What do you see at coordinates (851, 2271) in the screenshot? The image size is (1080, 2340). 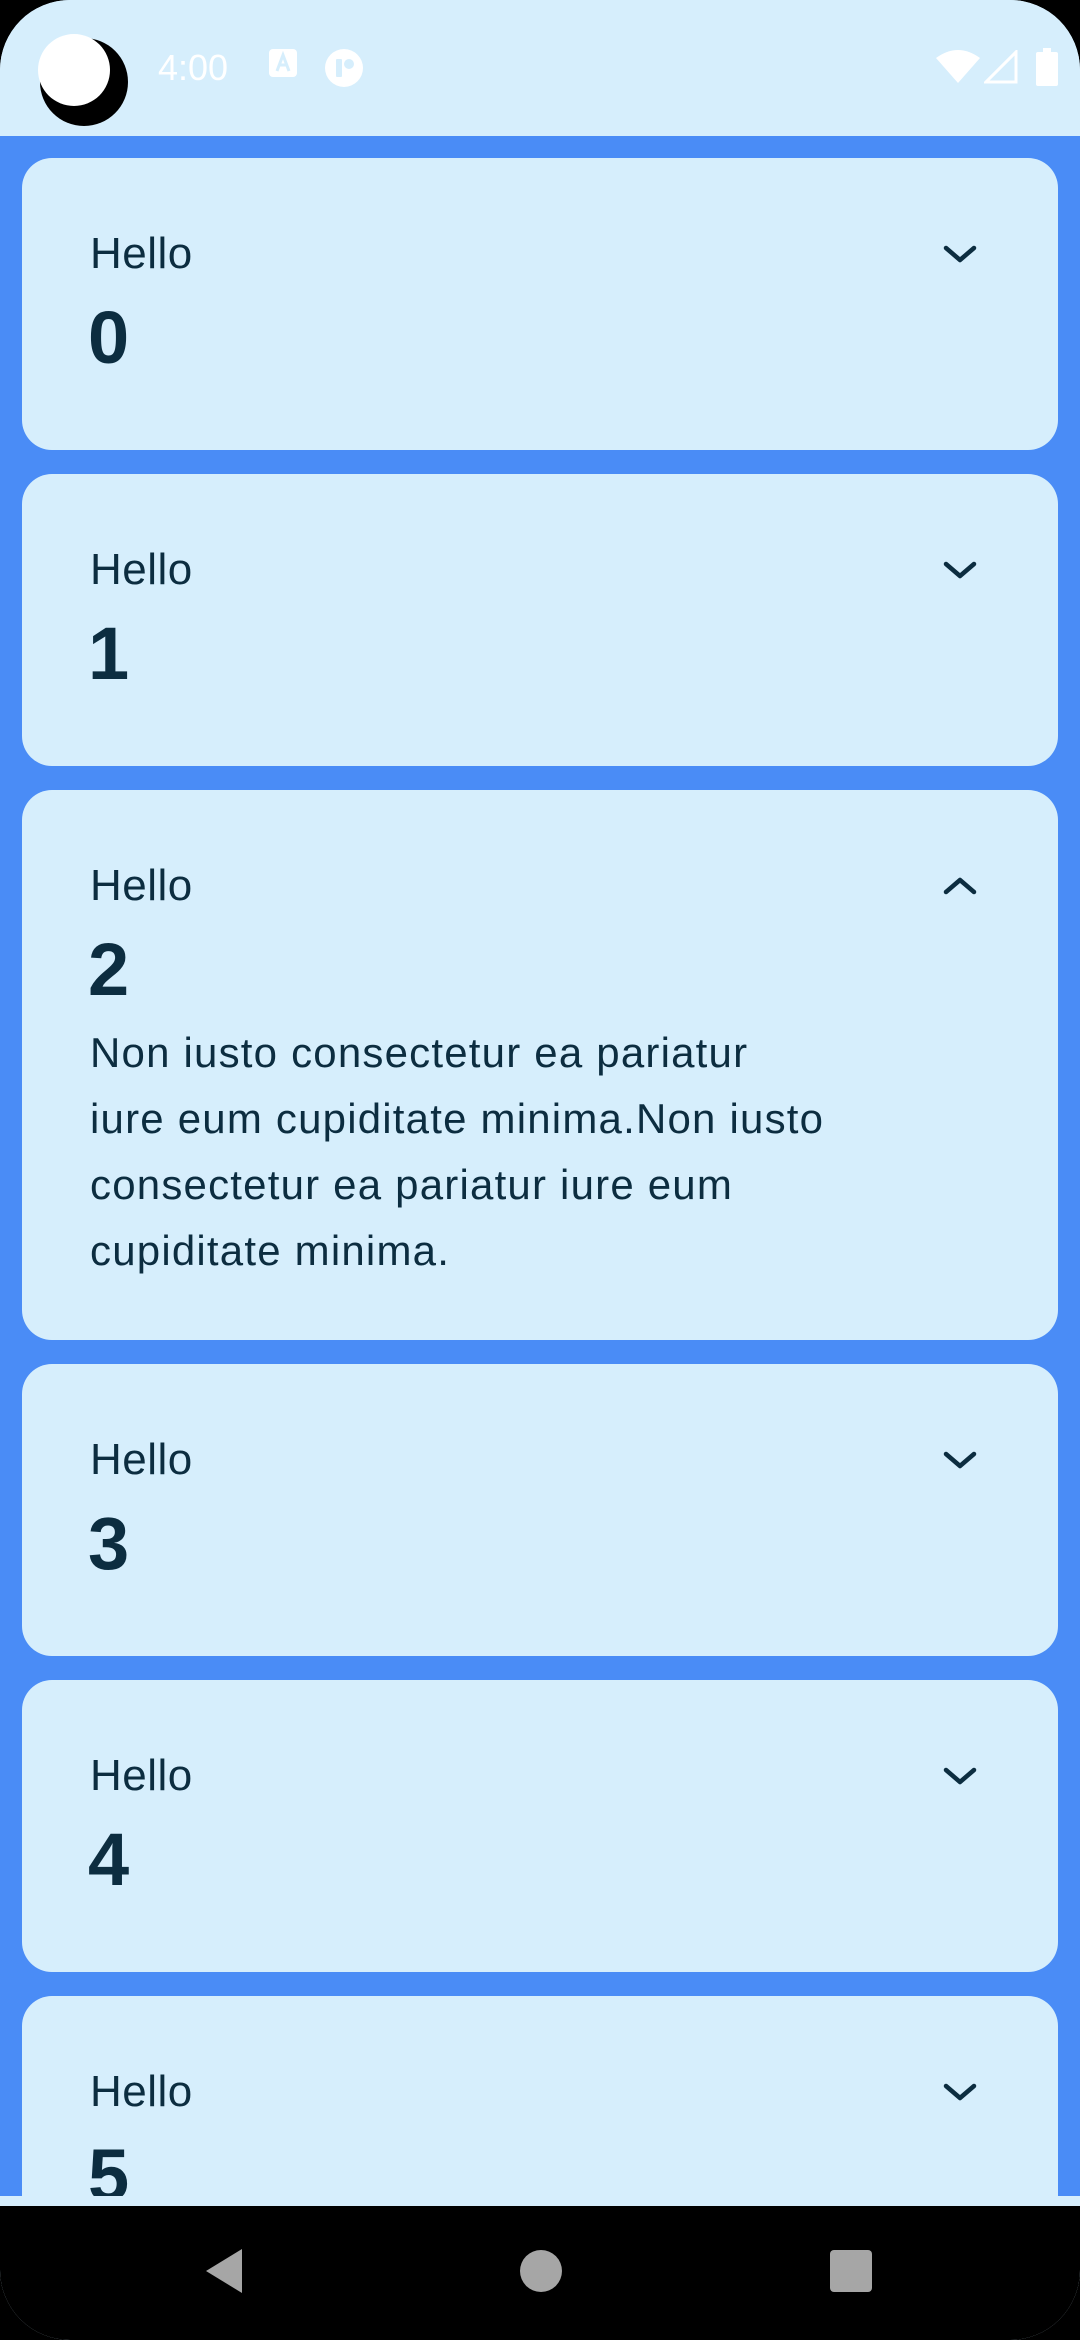 I see `recents-icon` at bounding box center [851, 2271].